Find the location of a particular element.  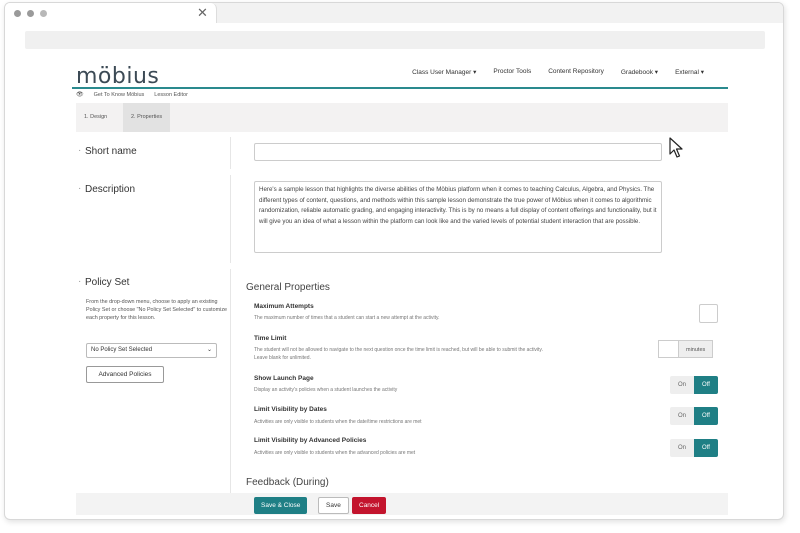

limit-dates-toggle: On Off is located at coordinates (694, 416).